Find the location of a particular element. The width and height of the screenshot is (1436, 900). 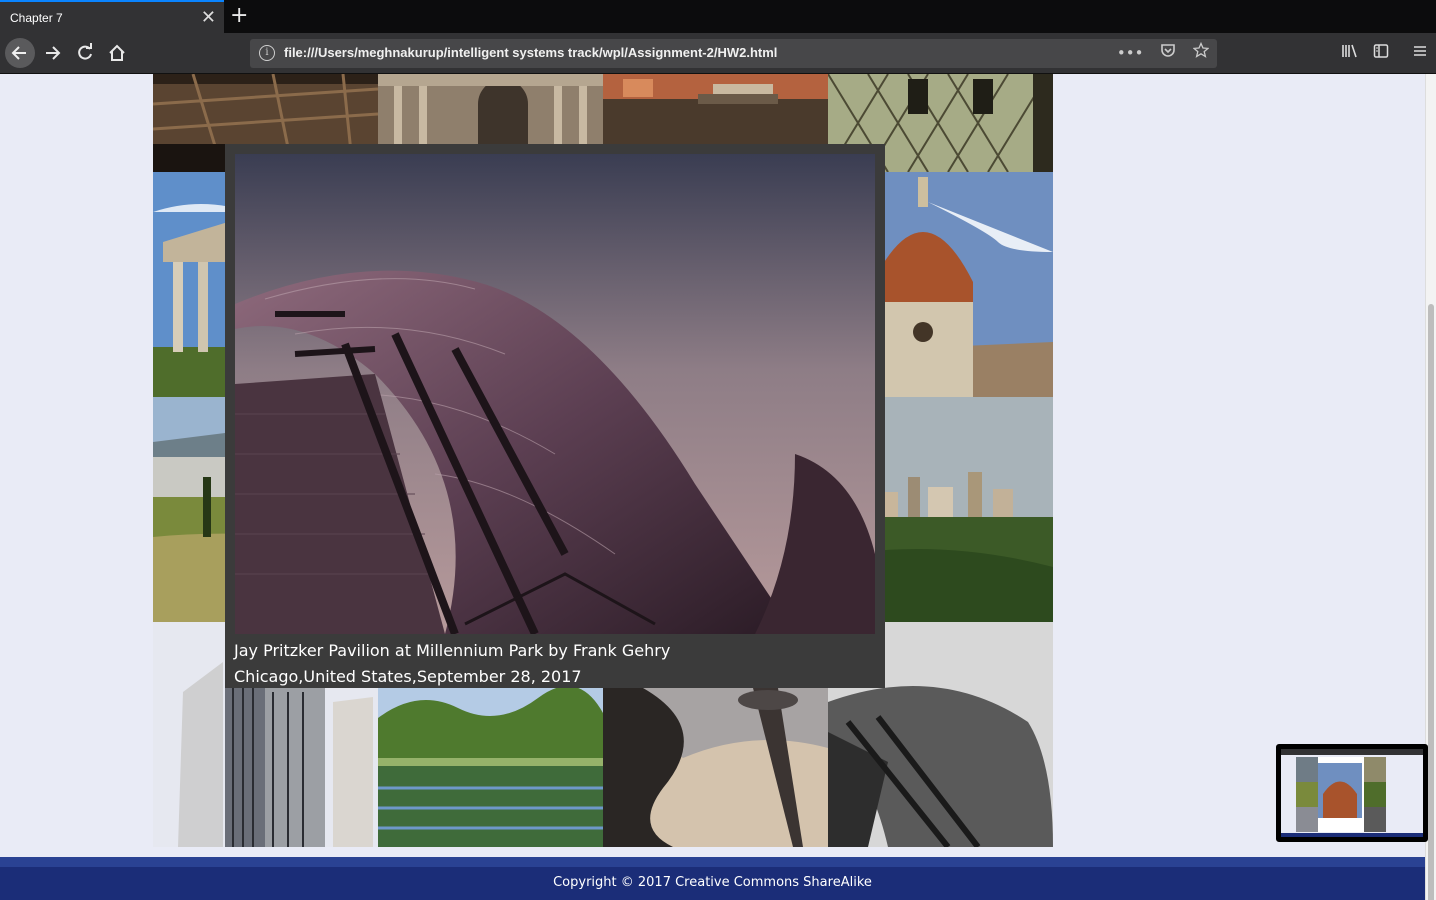

sidebar-icon is located at coordinates (1381, 53).